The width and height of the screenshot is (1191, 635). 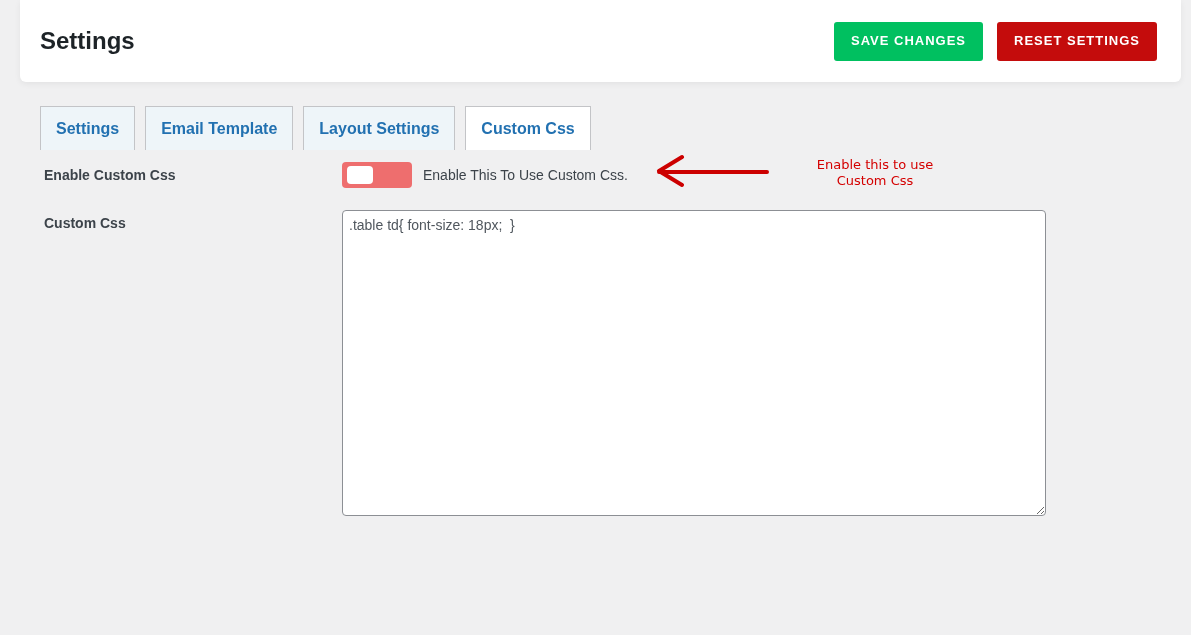 What do you see at coordinates (875, 172) in the screenshot?
I see `annotation-note: Enable this to use Custom Css` at bounding box center [875, 172].